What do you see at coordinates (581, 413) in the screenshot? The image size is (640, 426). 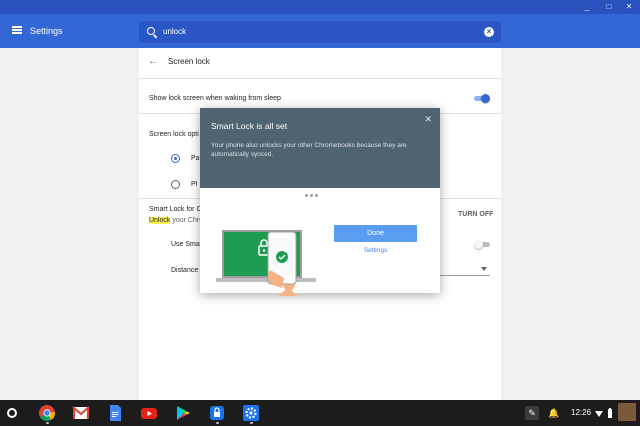 I see `clock: 12:26` at bounding box center [581, 413].